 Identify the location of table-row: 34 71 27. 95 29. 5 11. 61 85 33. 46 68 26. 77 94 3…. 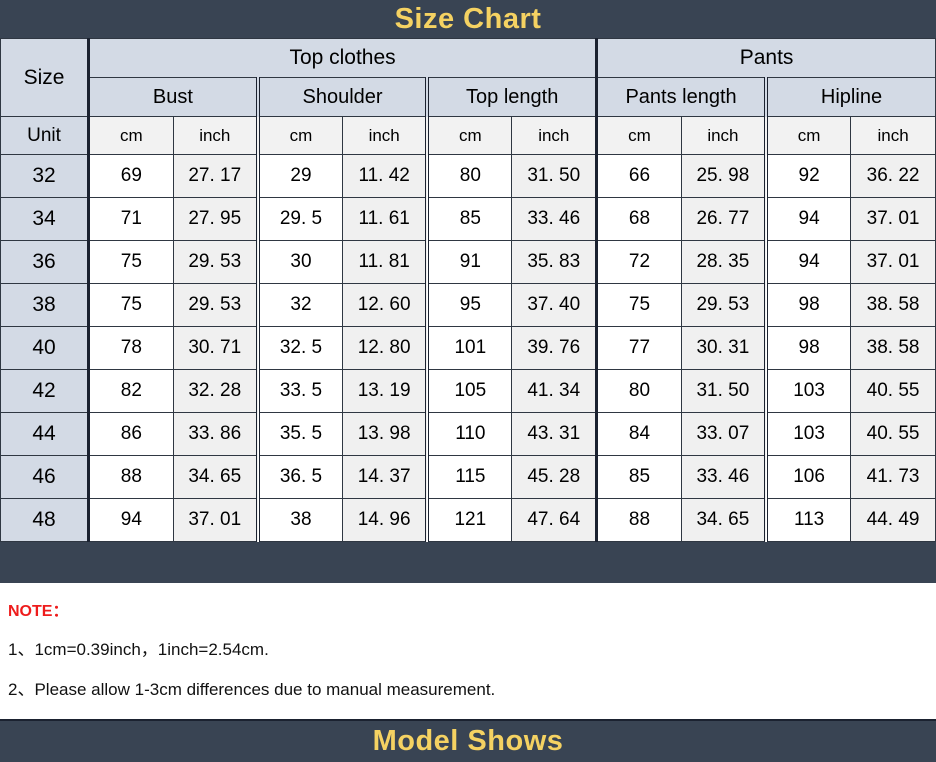
(468, 219).